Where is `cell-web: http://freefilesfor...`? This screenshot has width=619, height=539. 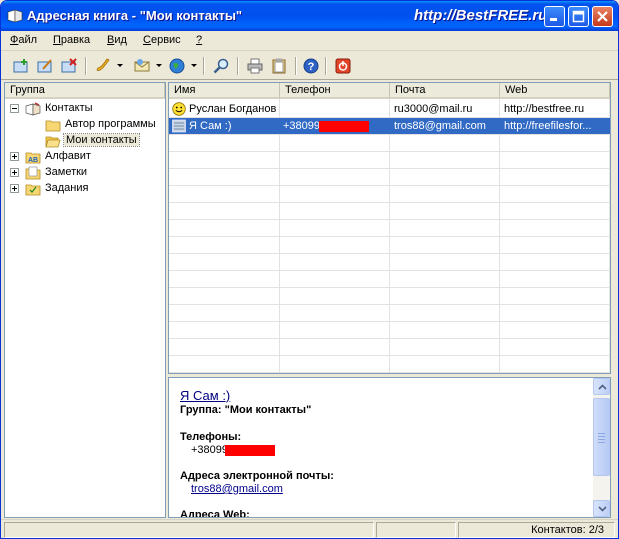 cell-web: http://freefilesfor... is located at coordinates (548, 126).